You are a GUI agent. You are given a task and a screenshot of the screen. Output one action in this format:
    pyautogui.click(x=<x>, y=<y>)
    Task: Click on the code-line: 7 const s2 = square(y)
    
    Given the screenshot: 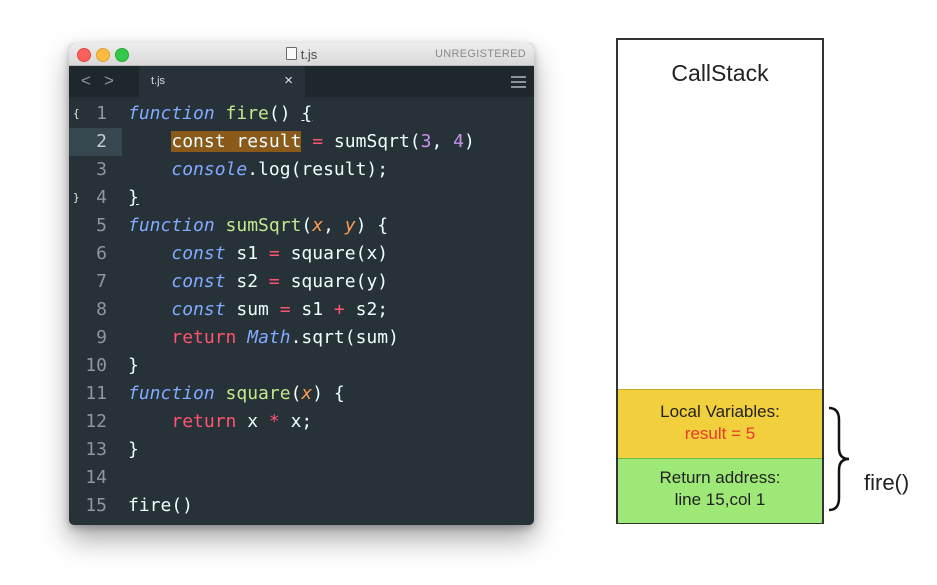 What is the action you would take?
    pyautogui.click(x=301, y=282)
    